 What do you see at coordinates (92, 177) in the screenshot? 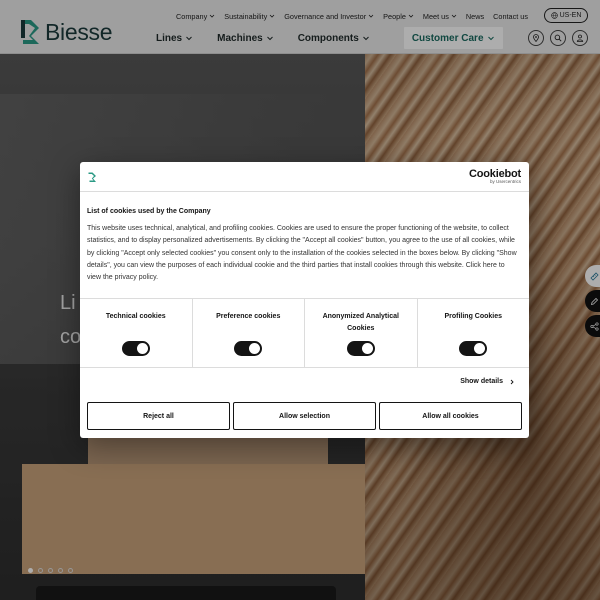
I see `biesse-small-logo-icon` at bounding box center [92, 177].